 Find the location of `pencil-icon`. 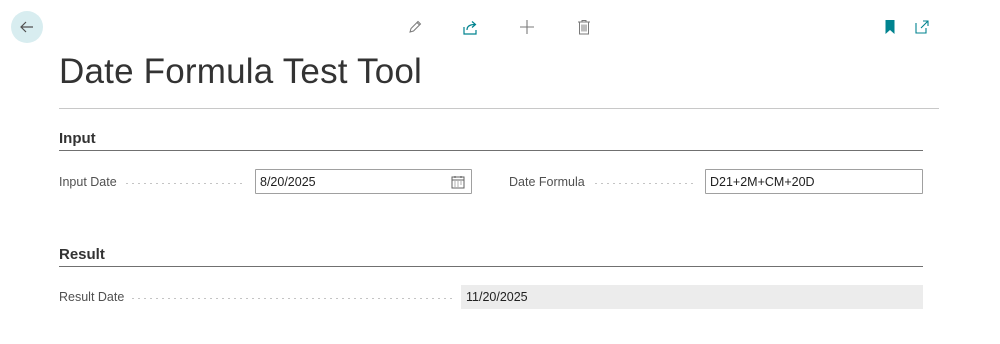

pencil-icon is located at coordinates (415, 26).